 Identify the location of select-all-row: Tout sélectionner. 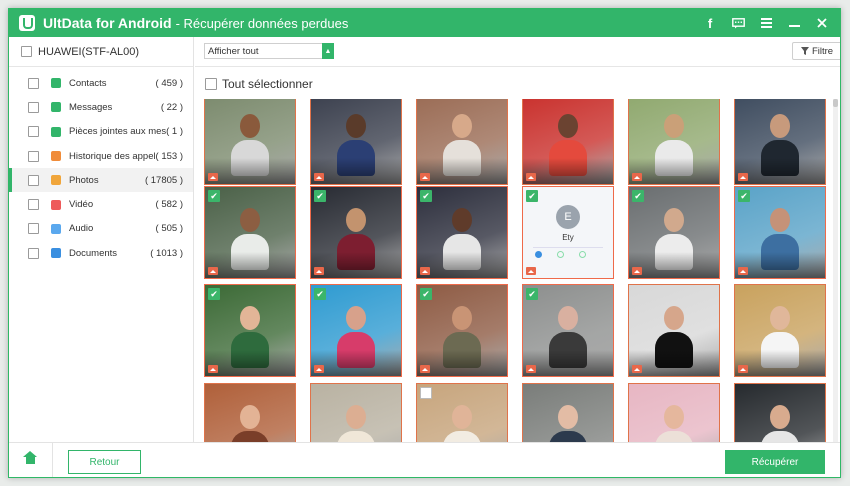
(259, 84).